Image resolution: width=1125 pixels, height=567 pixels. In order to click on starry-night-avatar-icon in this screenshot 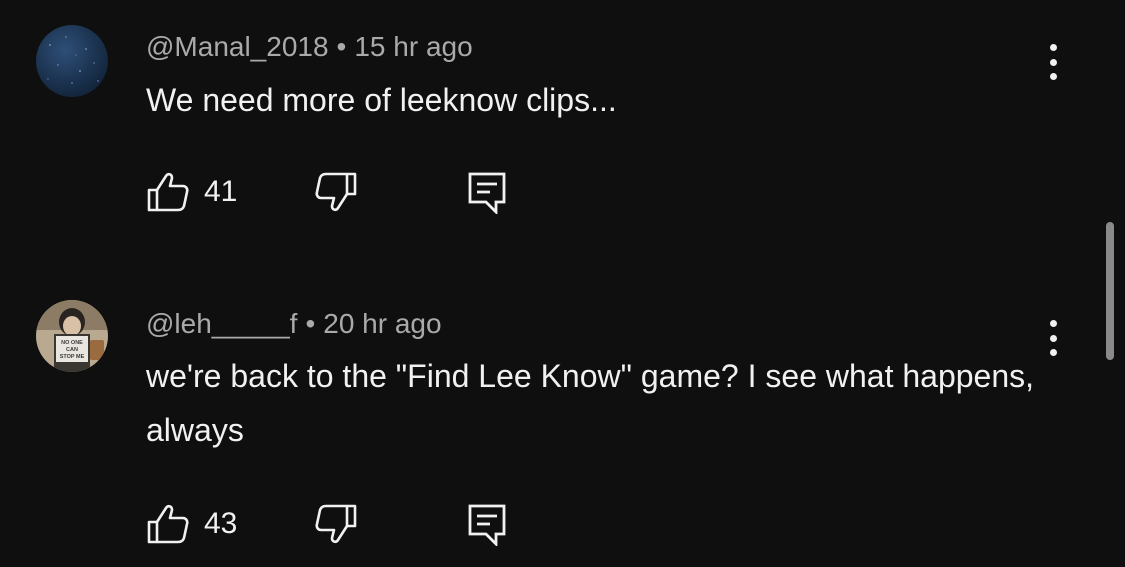, I will do `click(72, 61)`.